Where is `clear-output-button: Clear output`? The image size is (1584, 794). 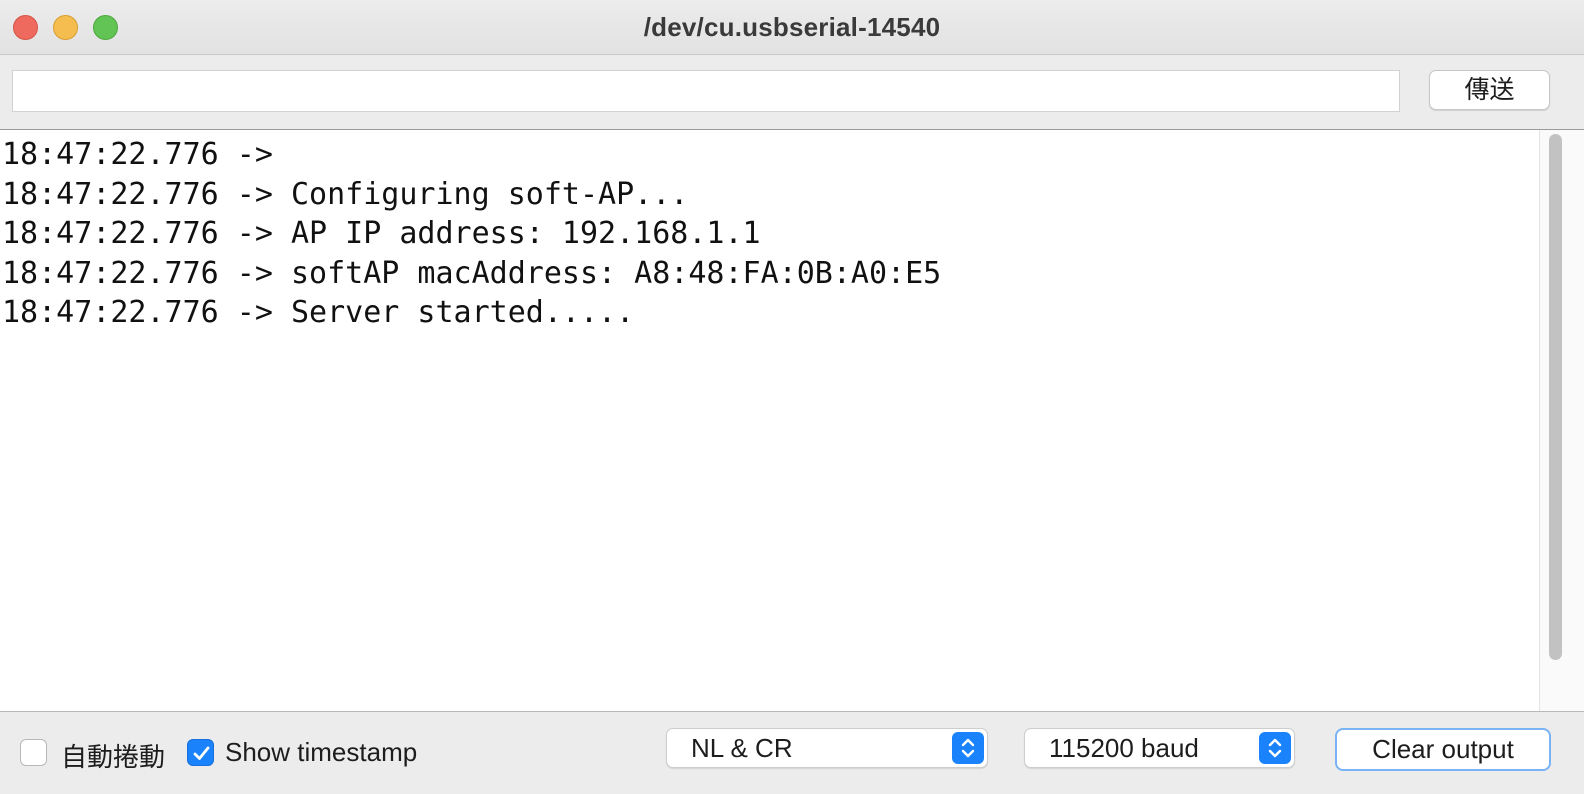 clear-output-button: Clear output is located at coordinates (1443, 749).